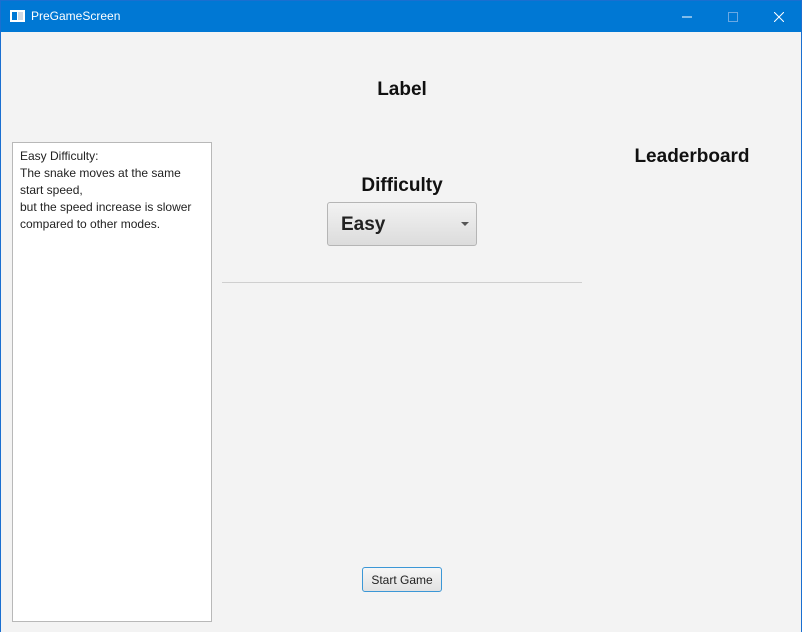  I want to click on separator-line, so click(402, 282).